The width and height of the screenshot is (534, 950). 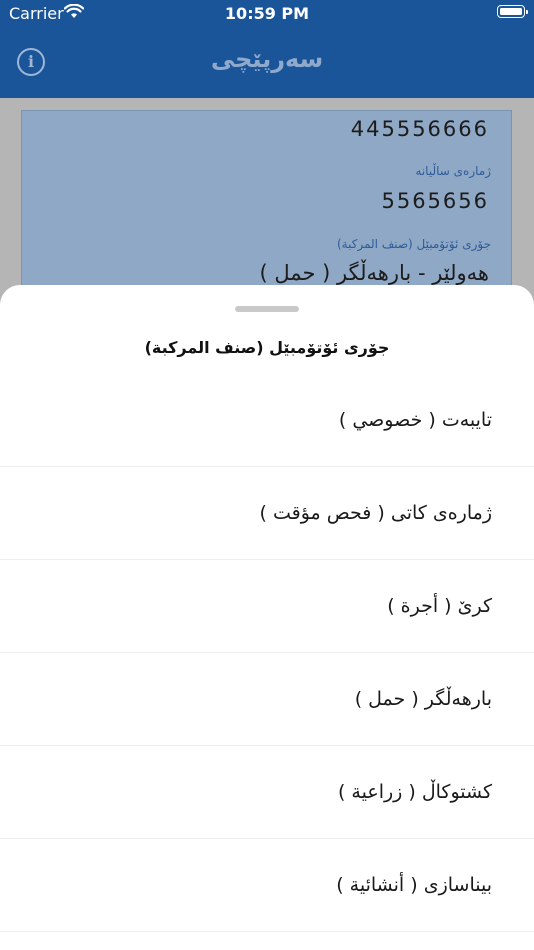 I want to click on status-bar: Carrier 10:59 PM, so click(x=267, y=14).